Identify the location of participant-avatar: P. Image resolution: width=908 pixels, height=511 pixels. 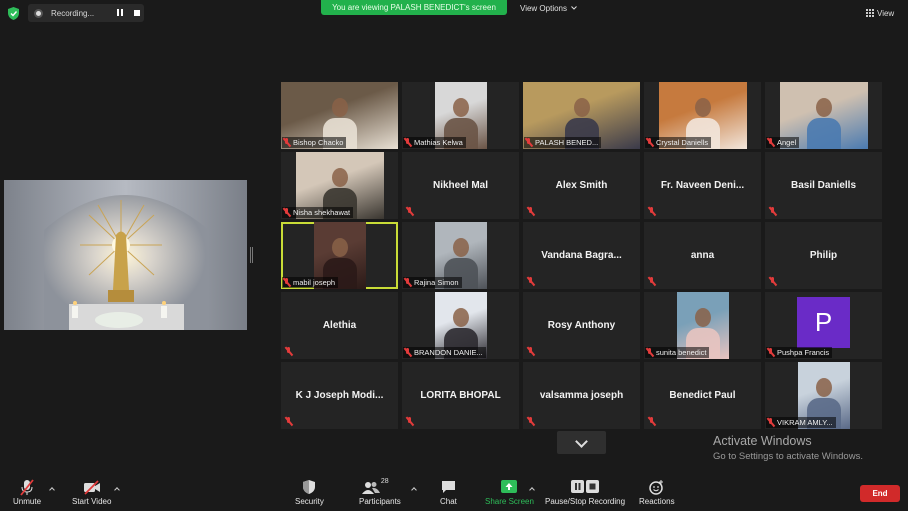
(823, 322).